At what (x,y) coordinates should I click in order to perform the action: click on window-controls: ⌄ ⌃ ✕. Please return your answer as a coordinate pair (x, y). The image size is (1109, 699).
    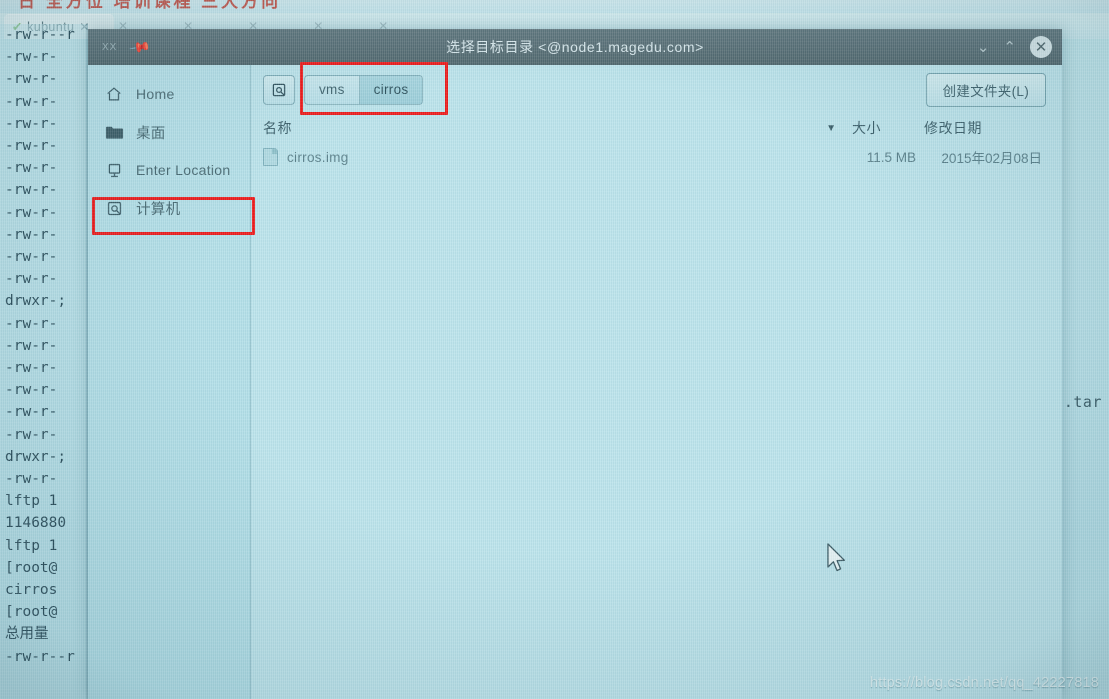
    Looking at the image, I should click on (1014, 47).